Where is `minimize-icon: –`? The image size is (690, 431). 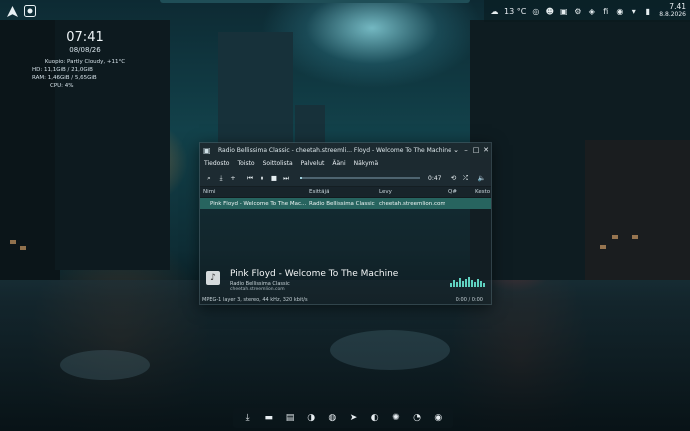 minimize-icon: – is located at coordinates (466, 150).